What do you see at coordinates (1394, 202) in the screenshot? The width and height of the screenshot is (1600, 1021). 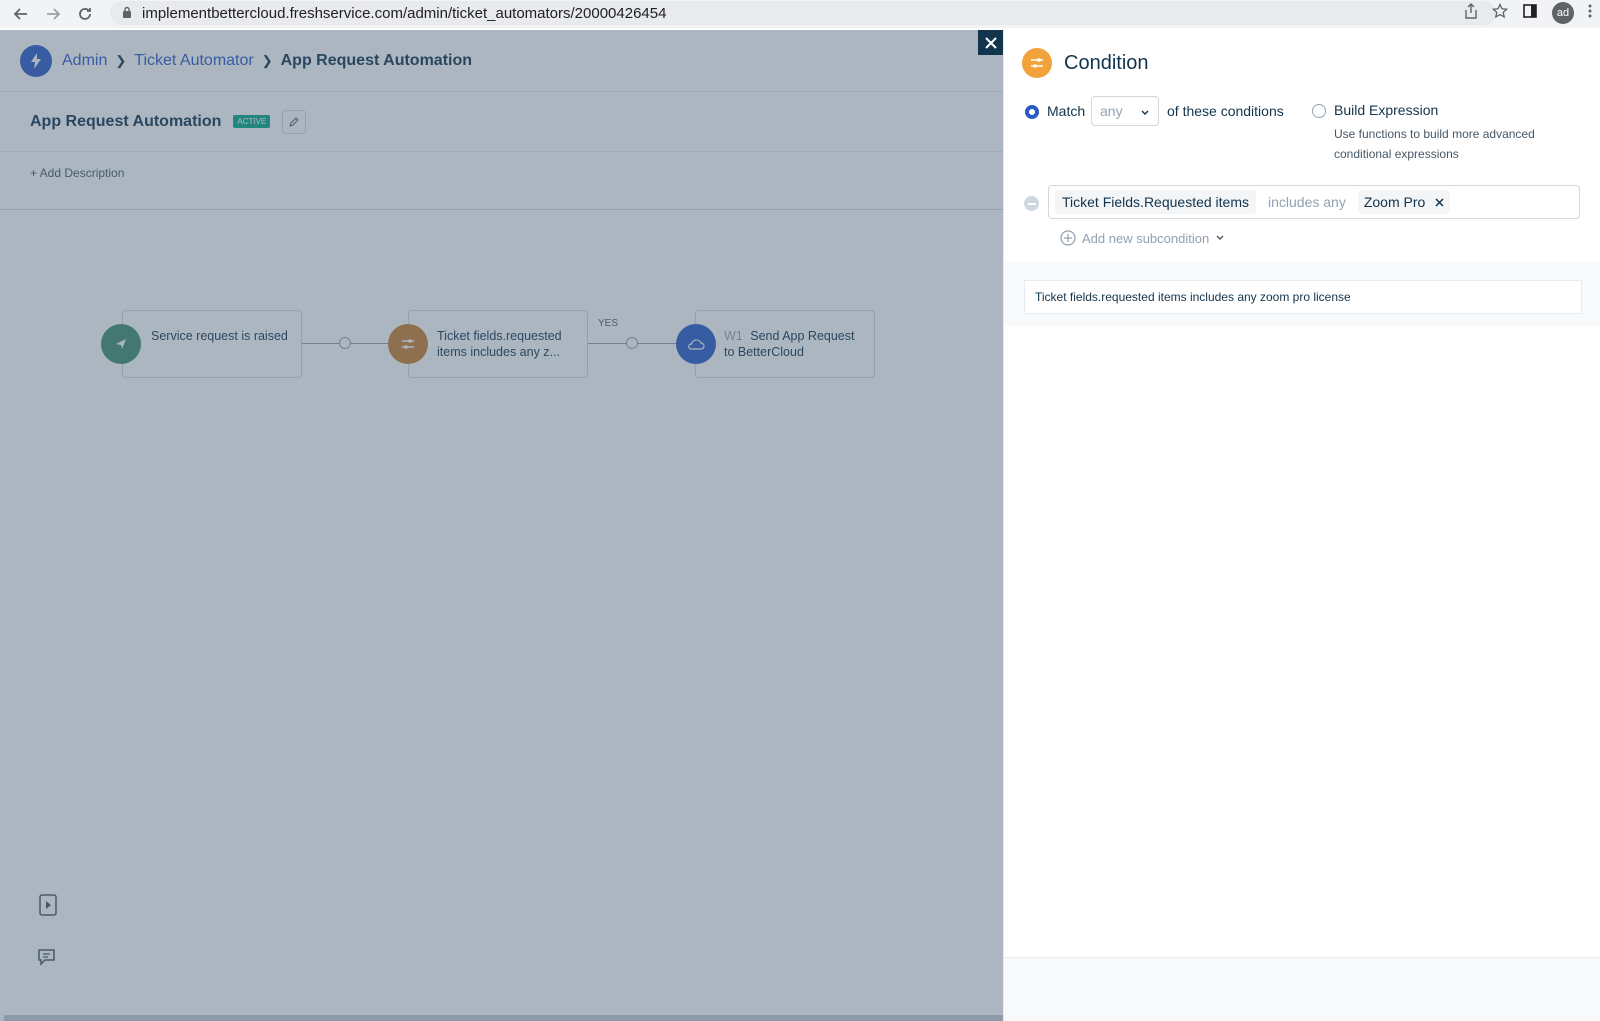 I see `condition-value: Zoom Pro` at bounding box center [1394, 202].